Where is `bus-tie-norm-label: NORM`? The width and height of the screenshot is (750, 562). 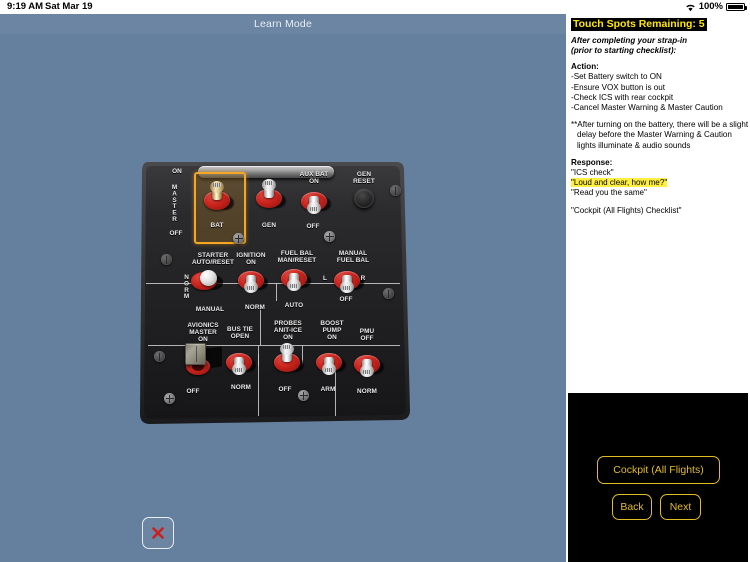
bus-tie-norm-label: NORM is located at coordinates (241, 387).